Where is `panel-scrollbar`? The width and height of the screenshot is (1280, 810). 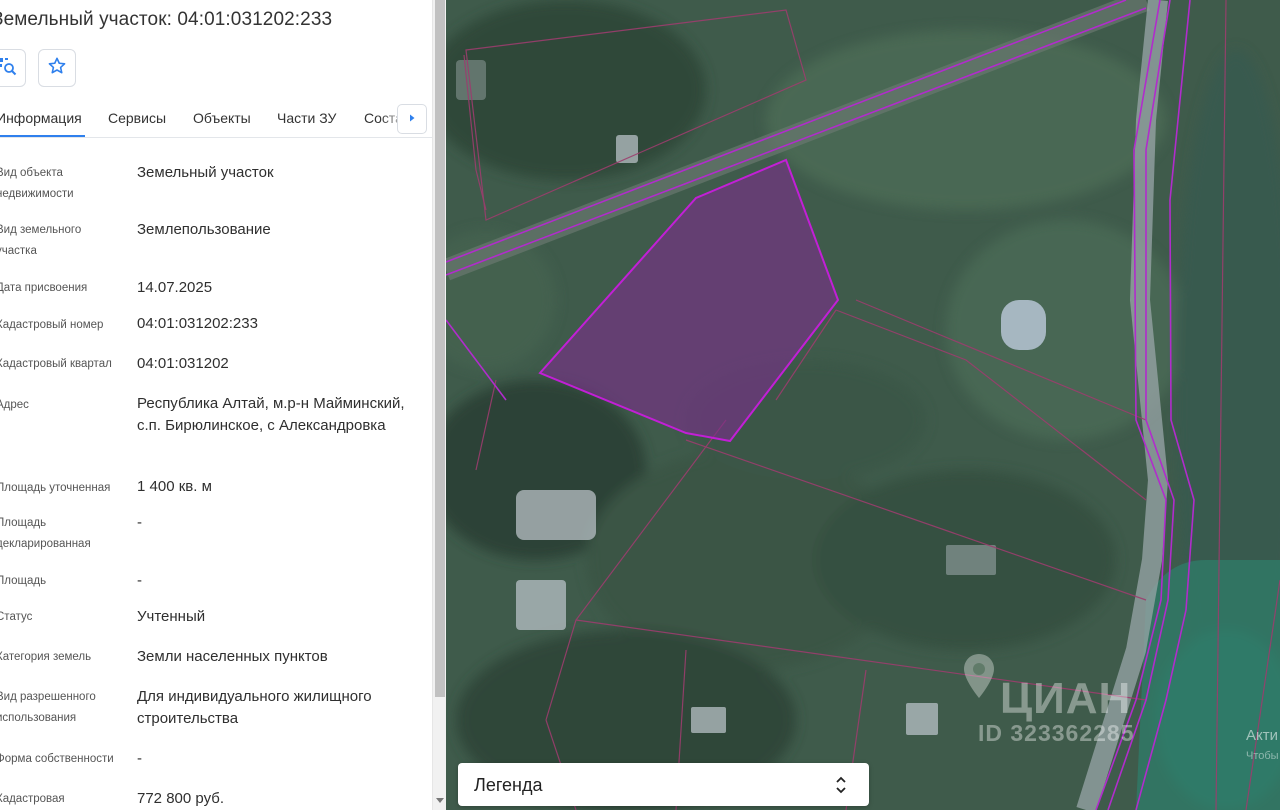
panel-scrollbar is located at coordinates (439, 405).